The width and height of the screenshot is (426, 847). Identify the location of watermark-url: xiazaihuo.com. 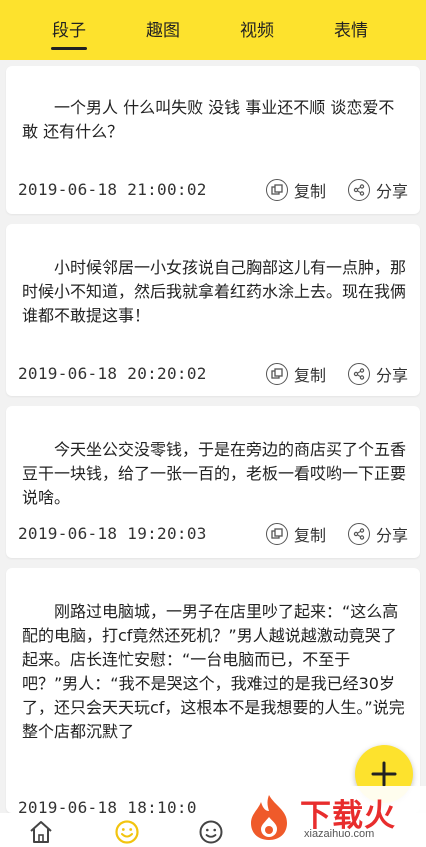
(339, 834).